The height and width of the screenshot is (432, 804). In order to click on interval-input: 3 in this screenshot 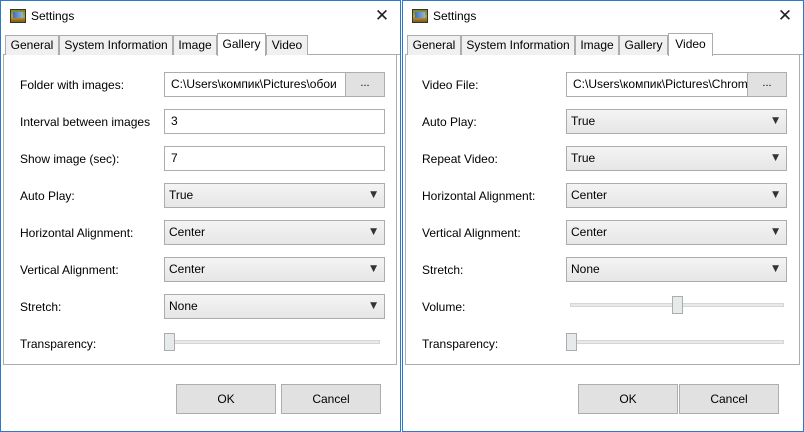, I will do `click(274, 121)`.